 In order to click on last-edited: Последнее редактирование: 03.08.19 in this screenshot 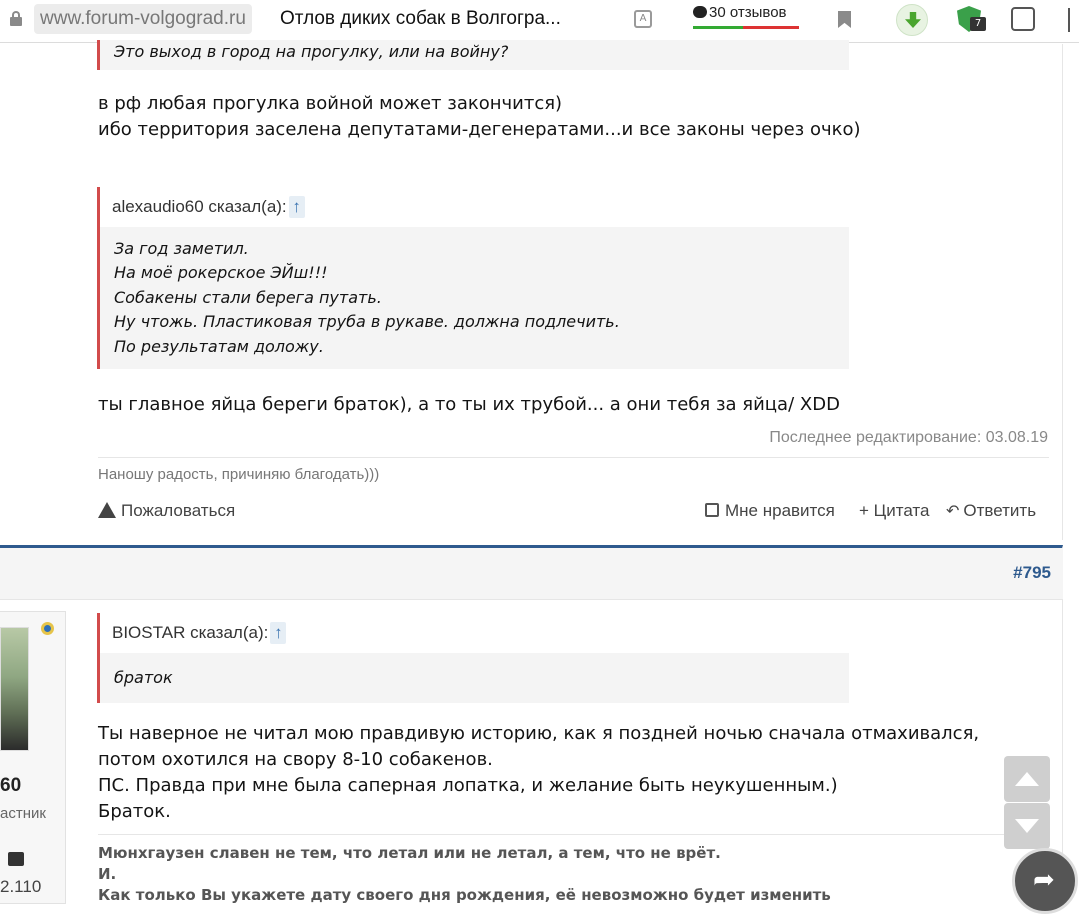, I will do `click(908, 437)`.